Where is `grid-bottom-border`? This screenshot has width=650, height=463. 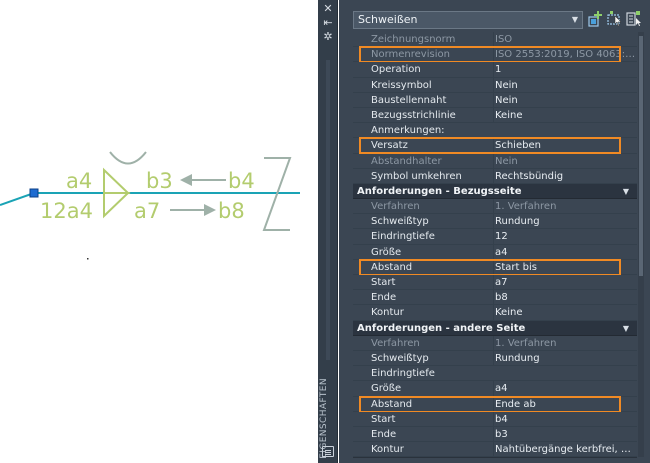 grid-bottom-border is located at coordinates (495, 457).